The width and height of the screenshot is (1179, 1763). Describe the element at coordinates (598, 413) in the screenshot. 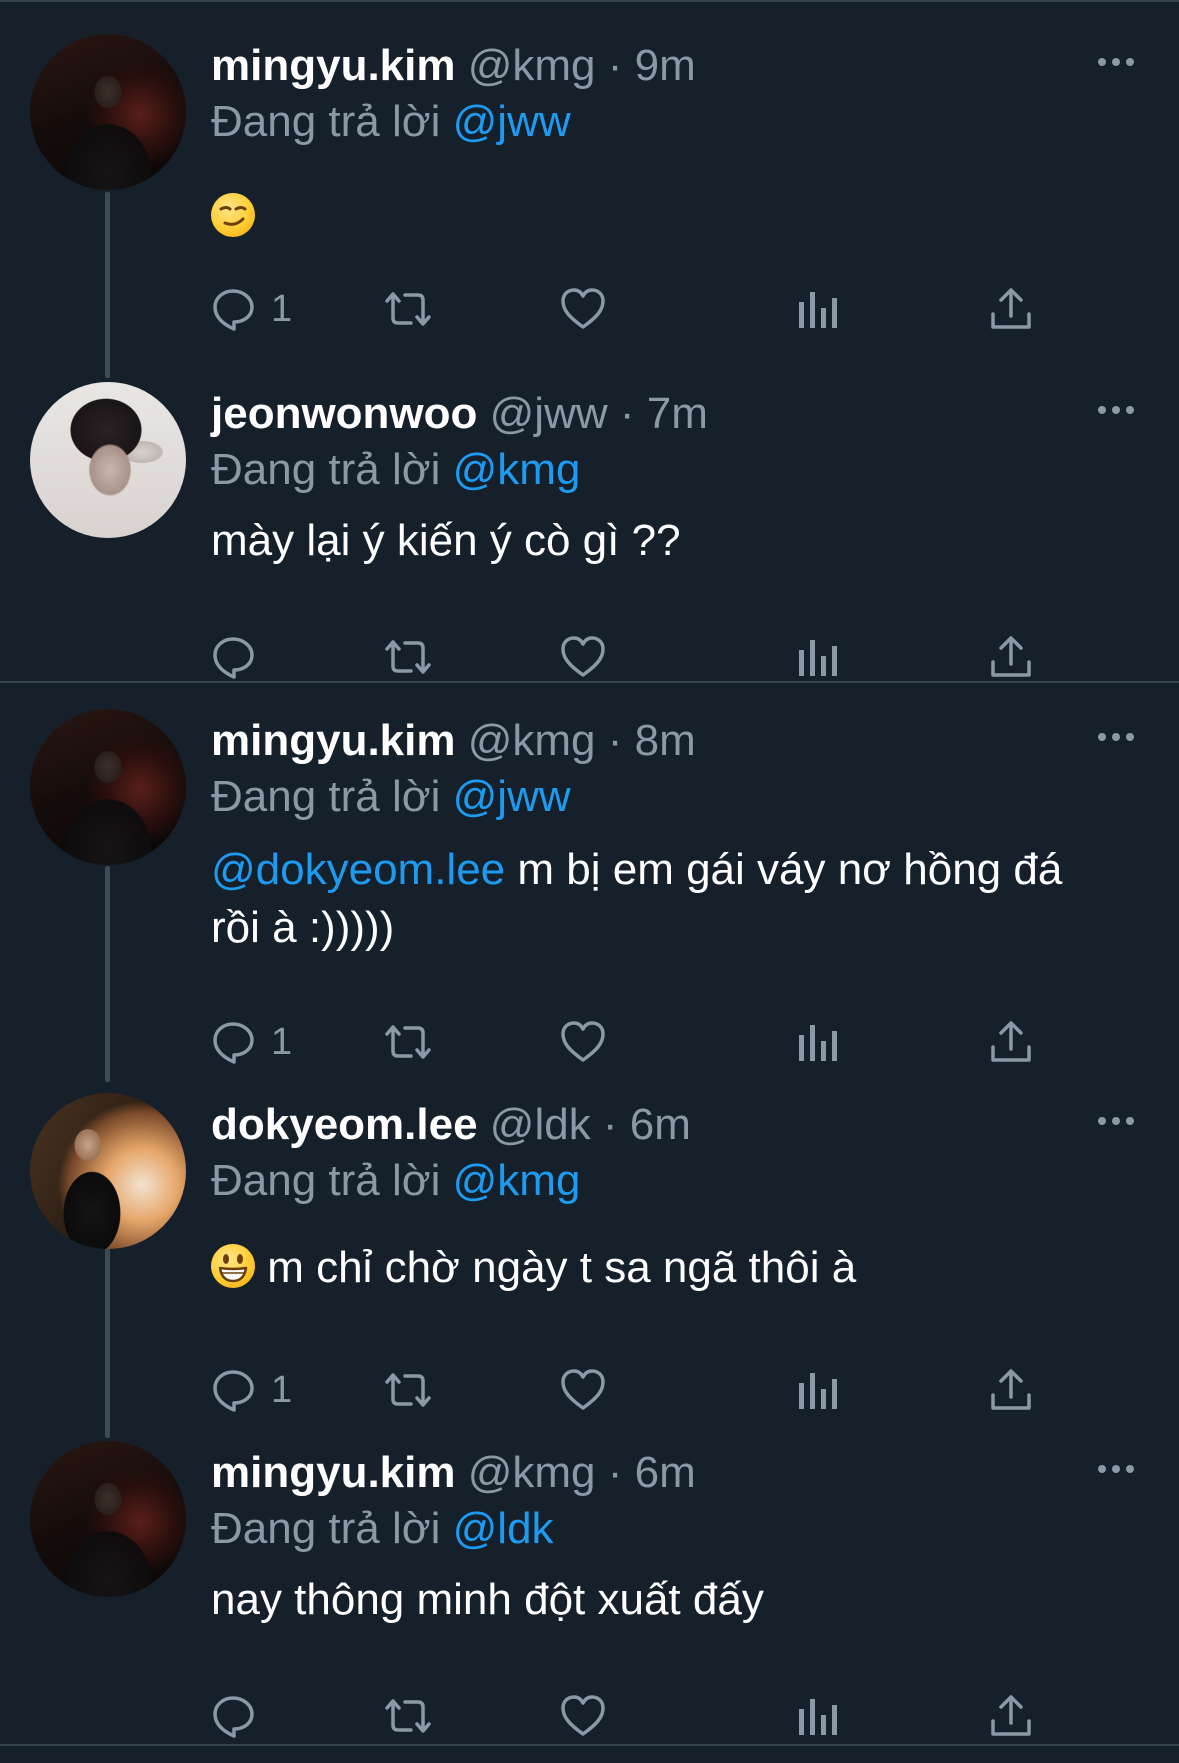

I see `handle-timestamp: @jww · 7m` at that location.